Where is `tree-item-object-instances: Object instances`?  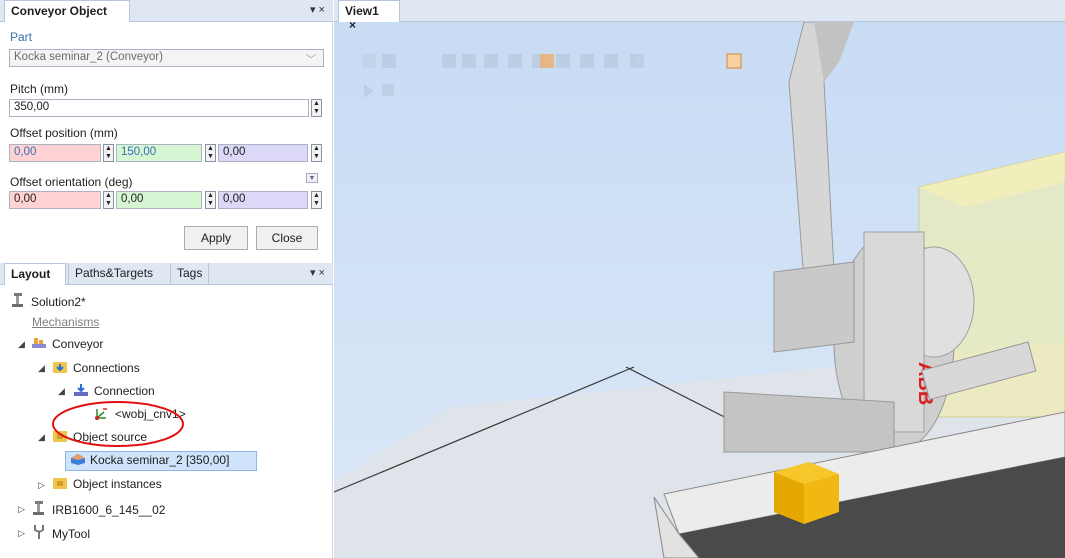
tree-item-object-instances: Object instances is located at coordinates (107, 486).